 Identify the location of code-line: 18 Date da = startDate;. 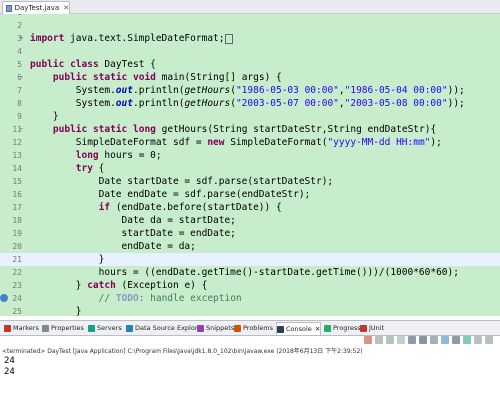
(250, 220).